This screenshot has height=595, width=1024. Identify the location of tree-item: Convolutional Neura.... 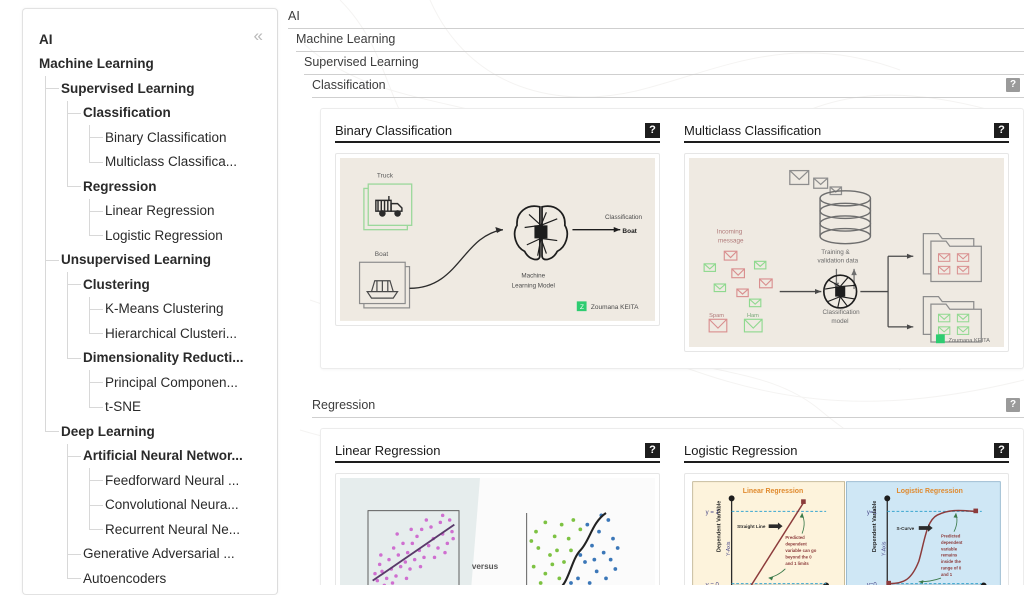
(153, 505).